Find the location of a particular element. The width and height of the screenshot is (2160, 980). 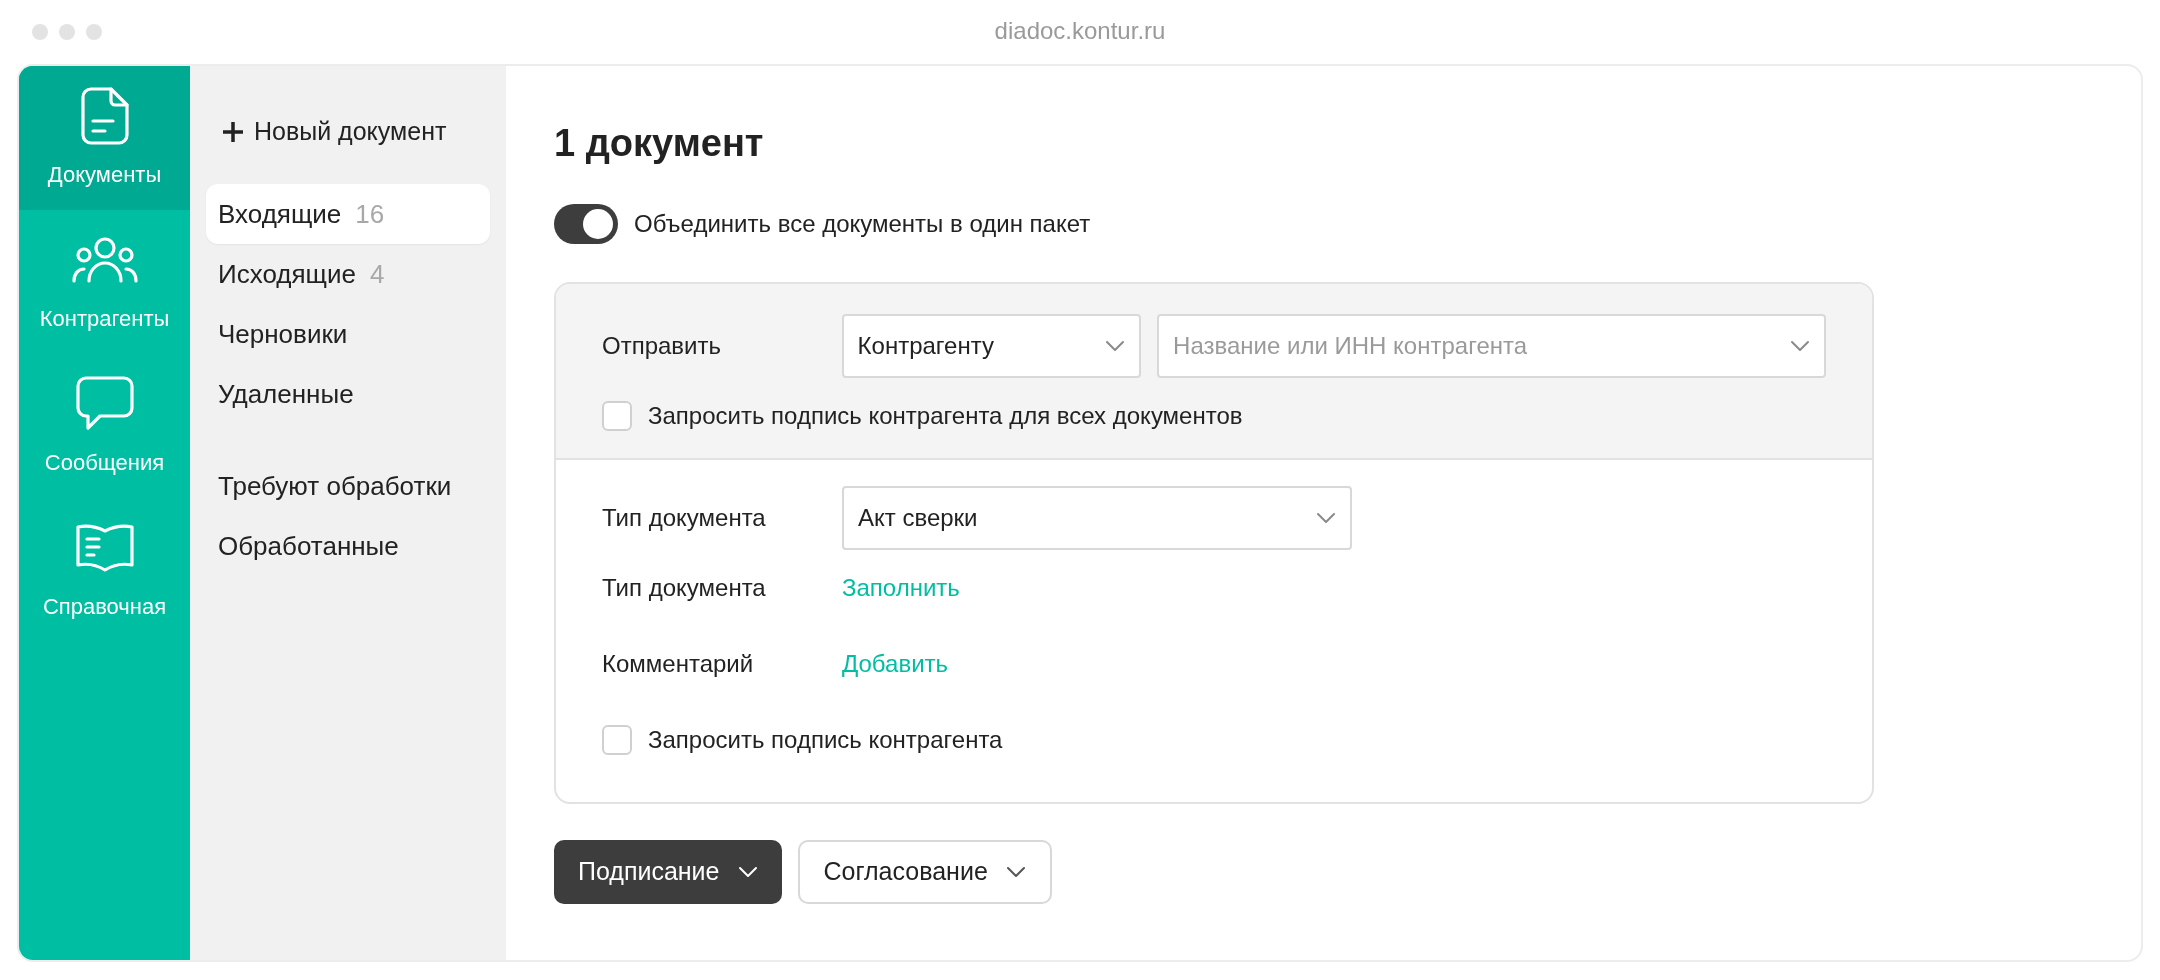

checkbox-label: Запросить подпись контрагента is located at coordinates (825, 740).